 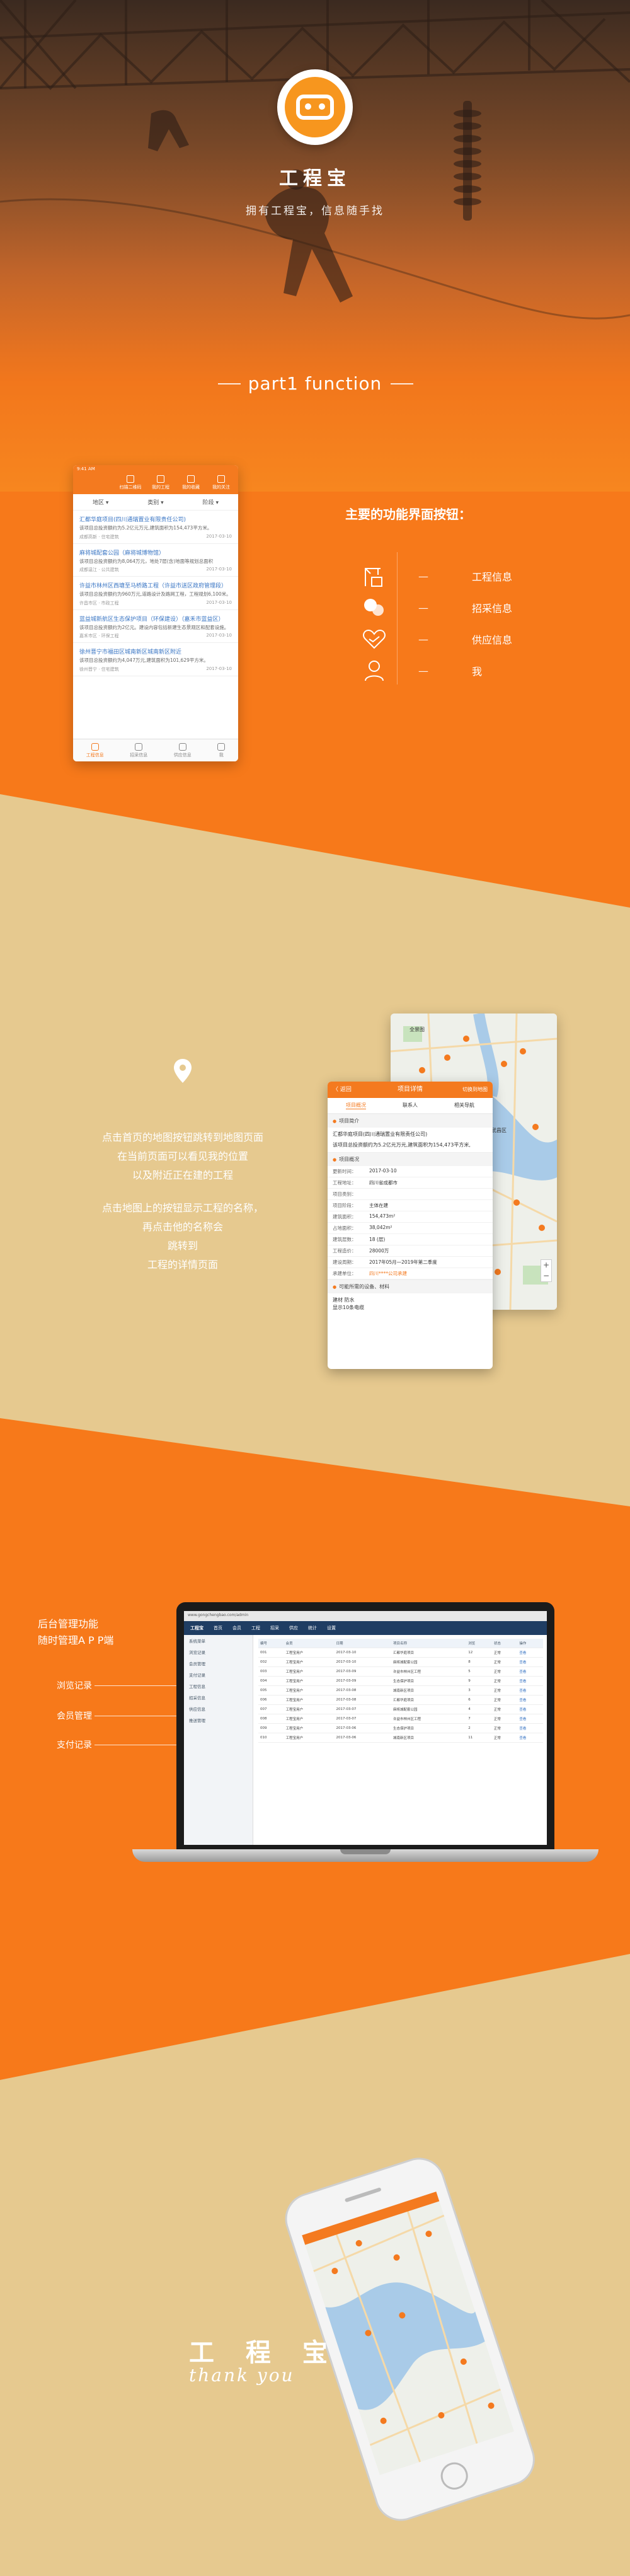 What do you see at coordinates (218, 1686) in the screenshot?
I see `sidebar-item: 工程信息` at bounding box center [218, 1686].